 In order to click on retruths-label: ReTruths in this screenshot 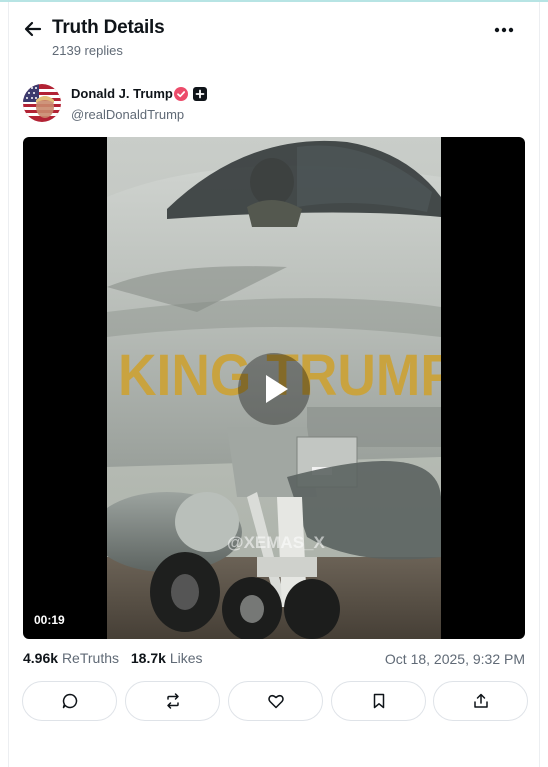, I will do `click(90, 658)`.